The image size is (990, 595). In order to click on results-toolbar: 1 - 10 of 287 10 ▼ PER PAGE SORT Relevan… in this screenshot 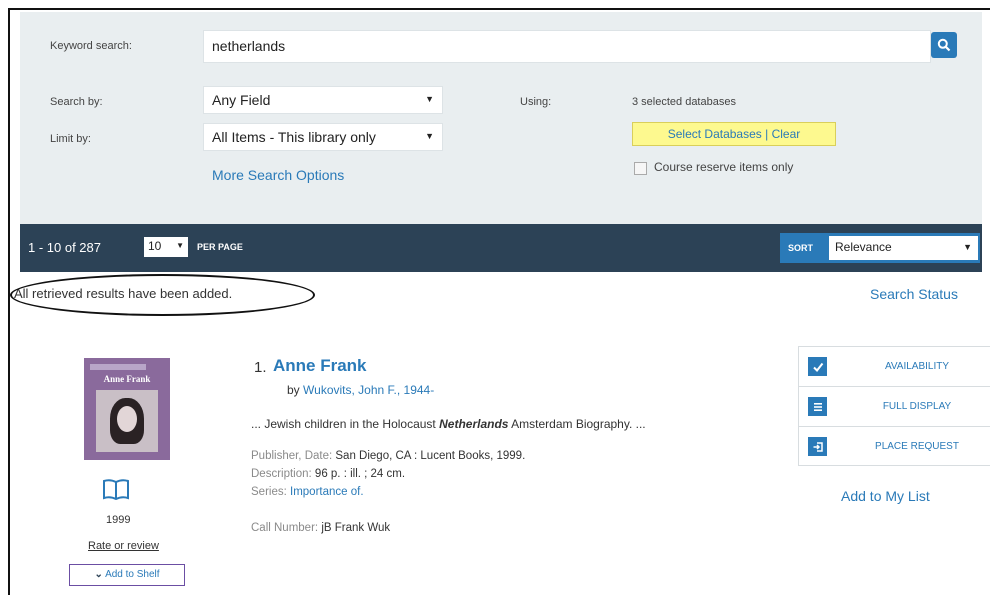, I will do `click(501, 248)`.